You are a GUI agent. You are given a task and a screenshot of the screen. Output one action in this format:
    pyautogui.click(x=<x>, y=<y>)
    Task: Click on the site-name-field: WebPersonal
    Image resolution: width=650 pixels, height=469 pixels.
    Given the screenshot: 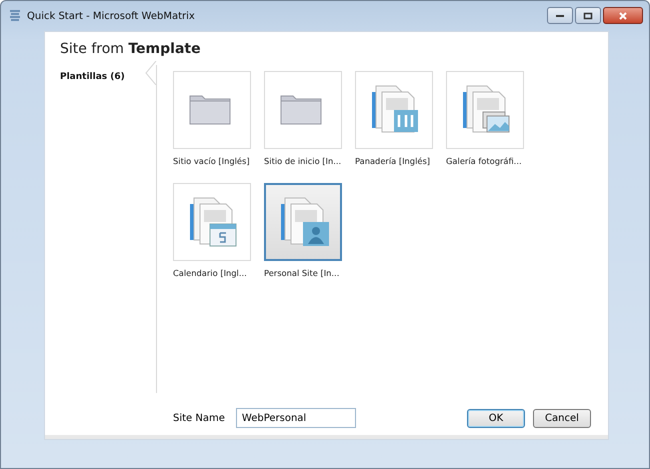 What is the action you would take?
    pyautogui.click(x=296, y=418)
    